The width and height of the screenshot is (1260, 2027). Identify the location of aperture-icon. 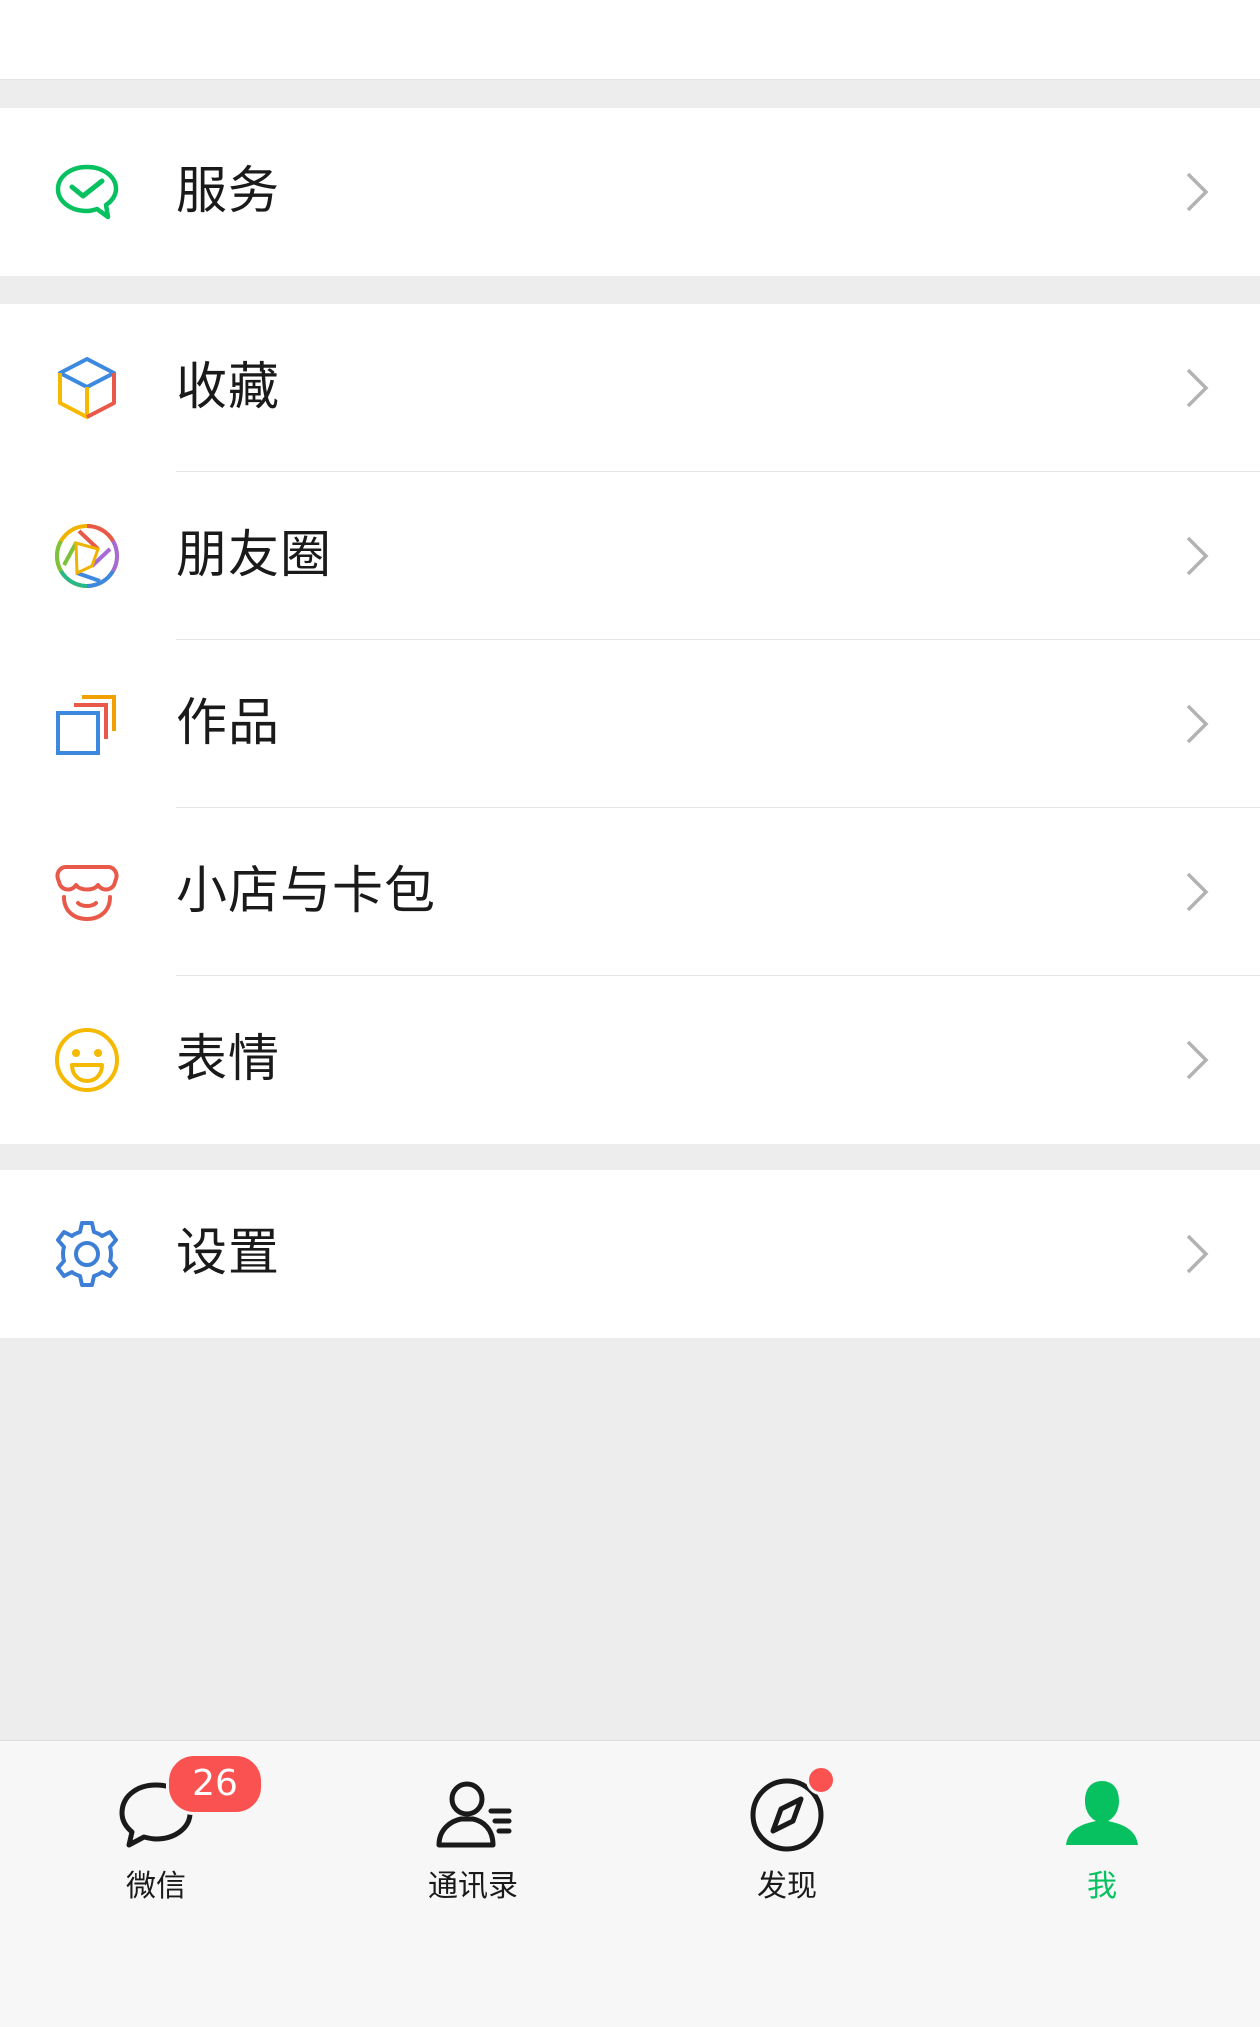
(87, 556).